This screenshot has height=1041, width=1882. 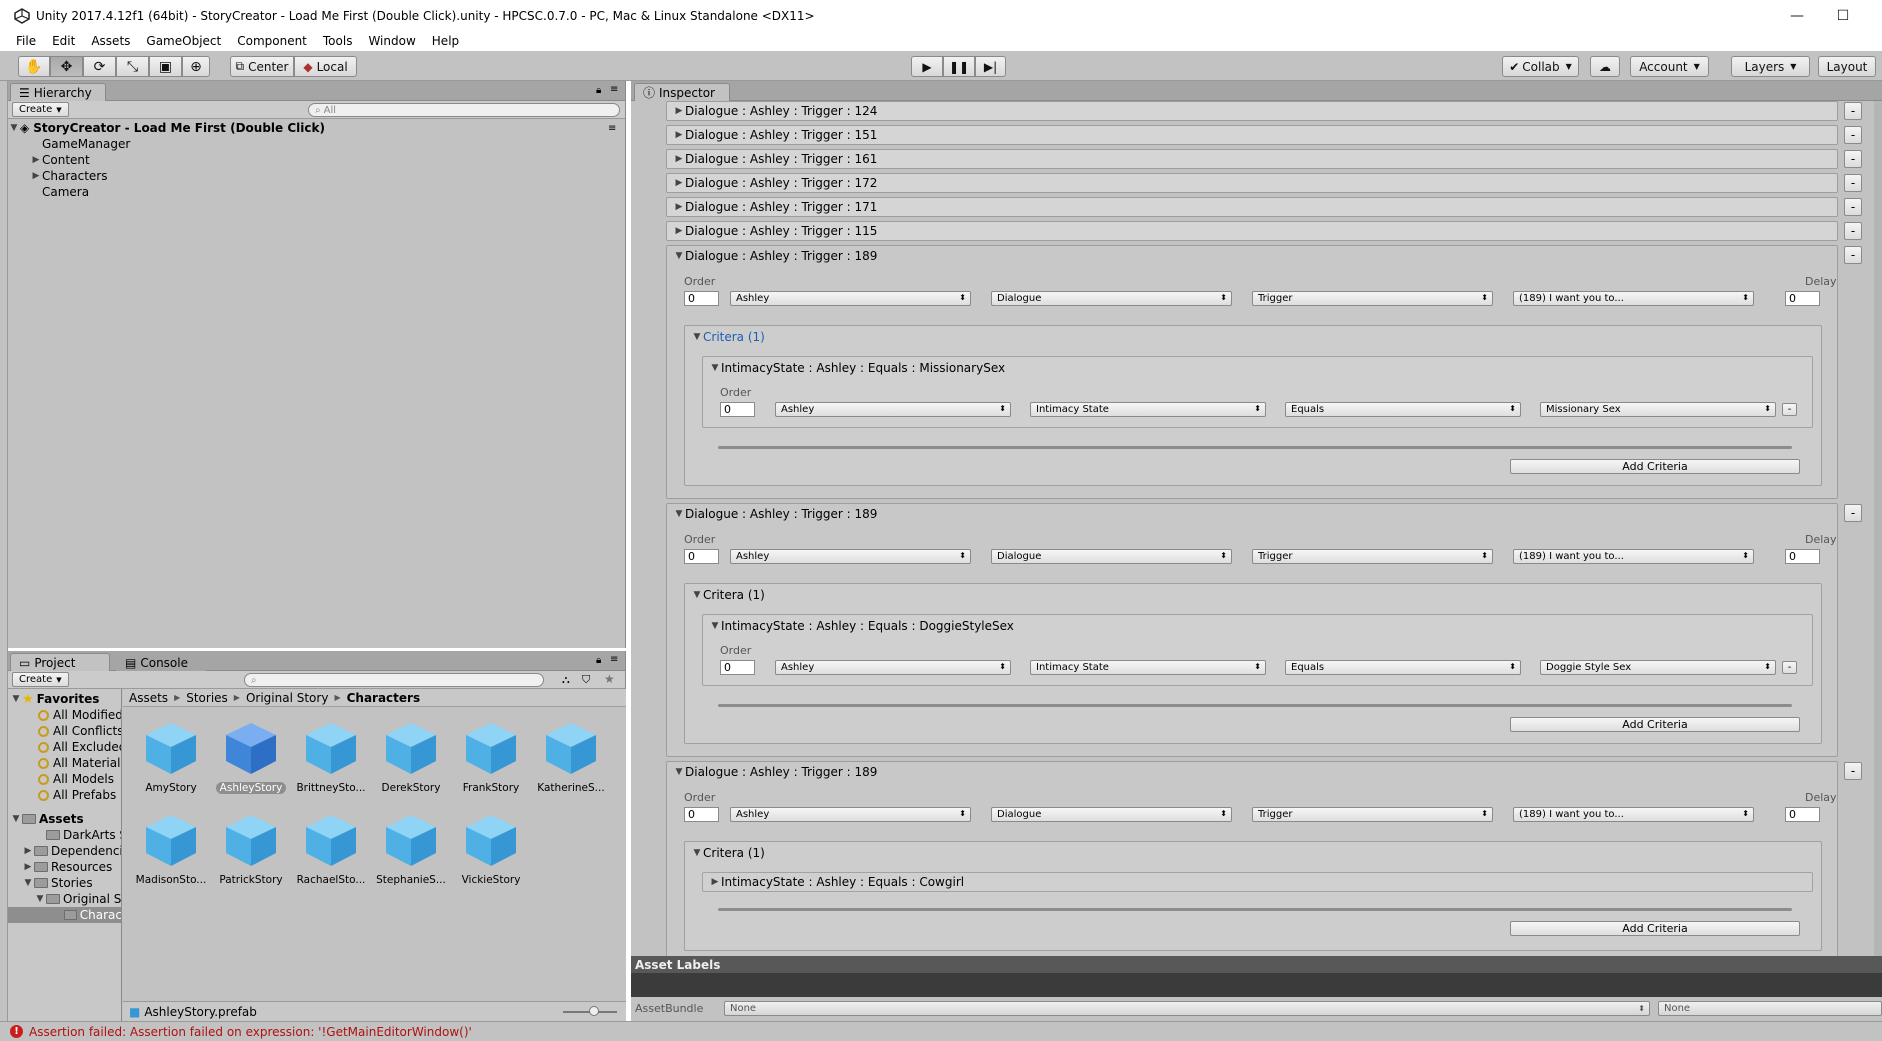 What do you see at coordinates (196, 66) in the screenshot?
I see `transform-tool-button: ⊕` at bounding box center [196, 66].